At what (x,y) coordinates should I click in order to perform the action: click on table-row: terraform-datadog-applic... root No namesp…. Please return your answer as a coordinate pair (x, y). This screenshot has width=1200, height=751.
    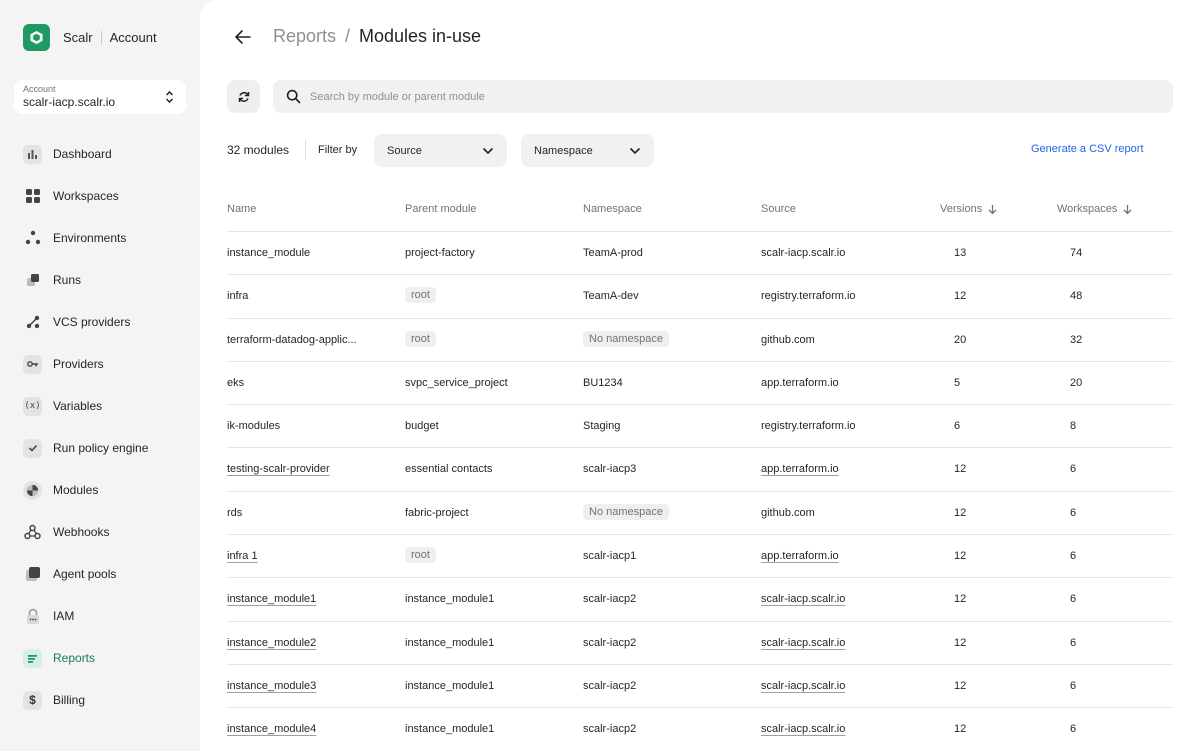
    Looking at the image, I should click on (700, 340).